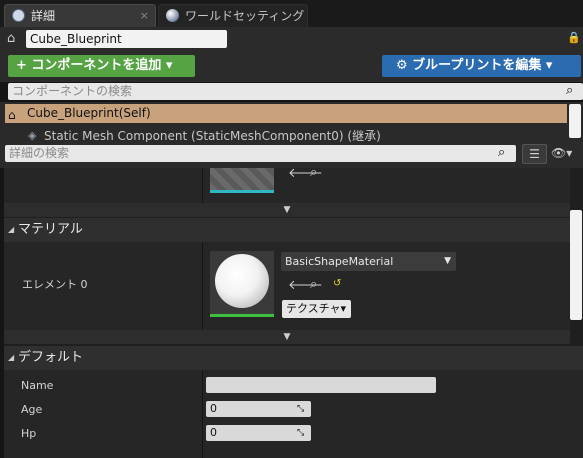 The image size is (583, 458). I want to click on hp-value: 0, so click(213, 432).